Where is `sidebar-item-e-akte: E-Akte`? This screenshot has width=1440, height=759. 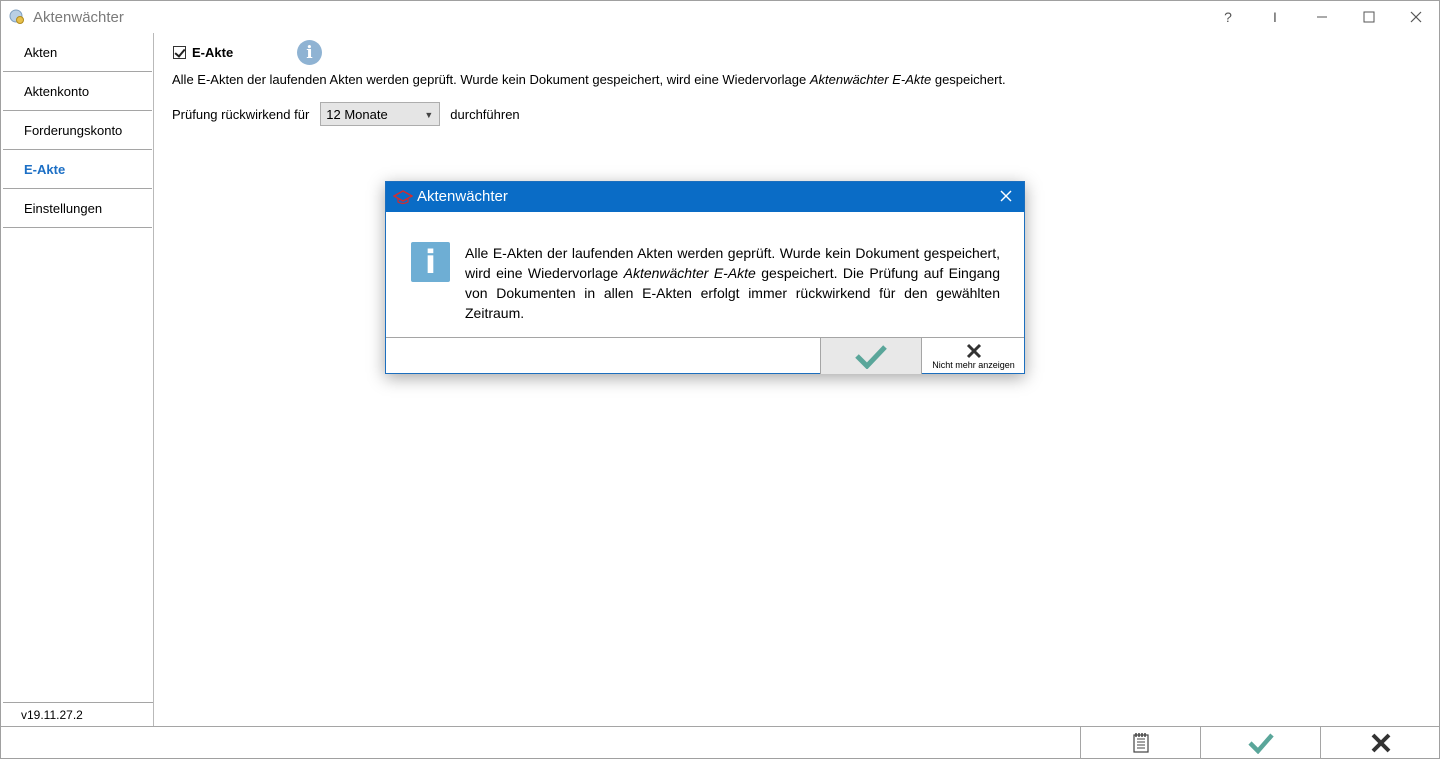
sidebar-item-e-akte: E-Akte is located at coordinates (77, 169).